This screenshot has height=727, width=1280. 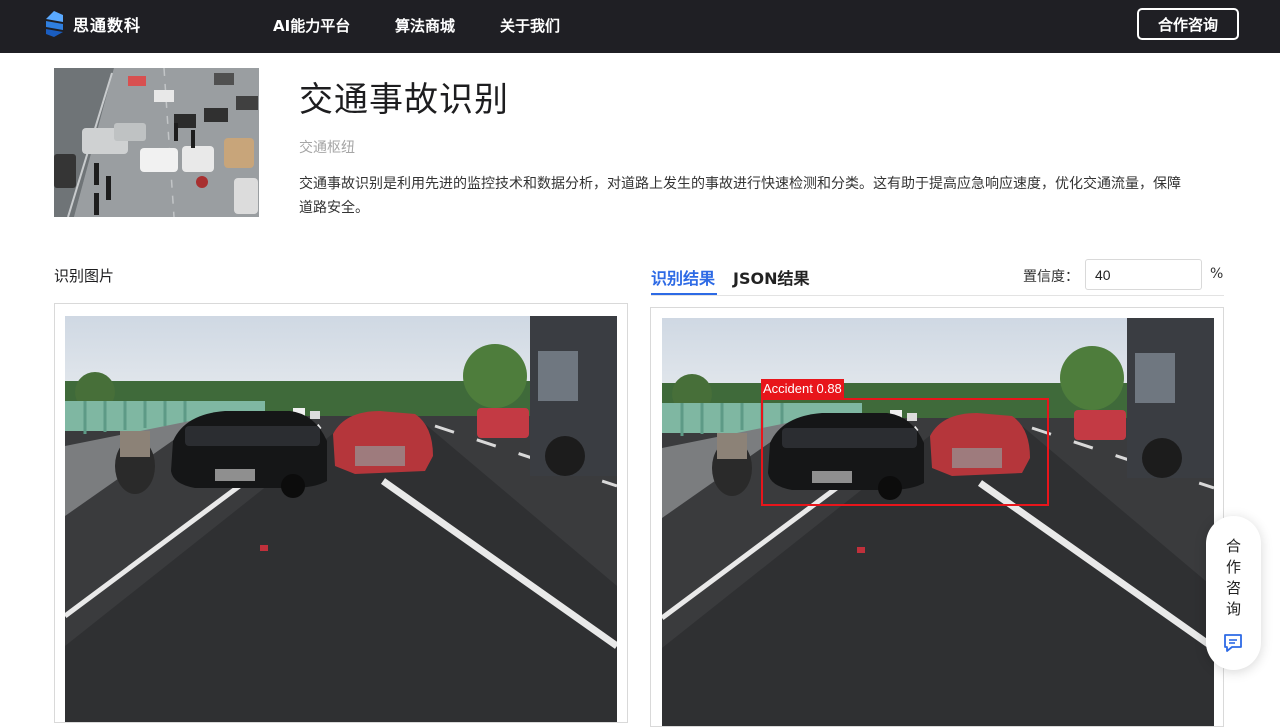 I want to click on detection-label: Accident 0.88, so click(x=802, y=389).